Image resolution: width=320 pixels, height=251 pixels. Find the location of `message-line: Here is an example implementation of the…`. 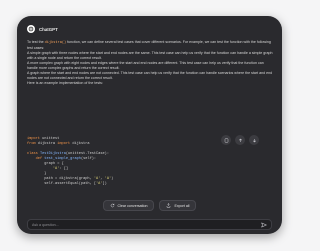

message-line: Here is an example implementation of the… is located at coordinates (65, 83).